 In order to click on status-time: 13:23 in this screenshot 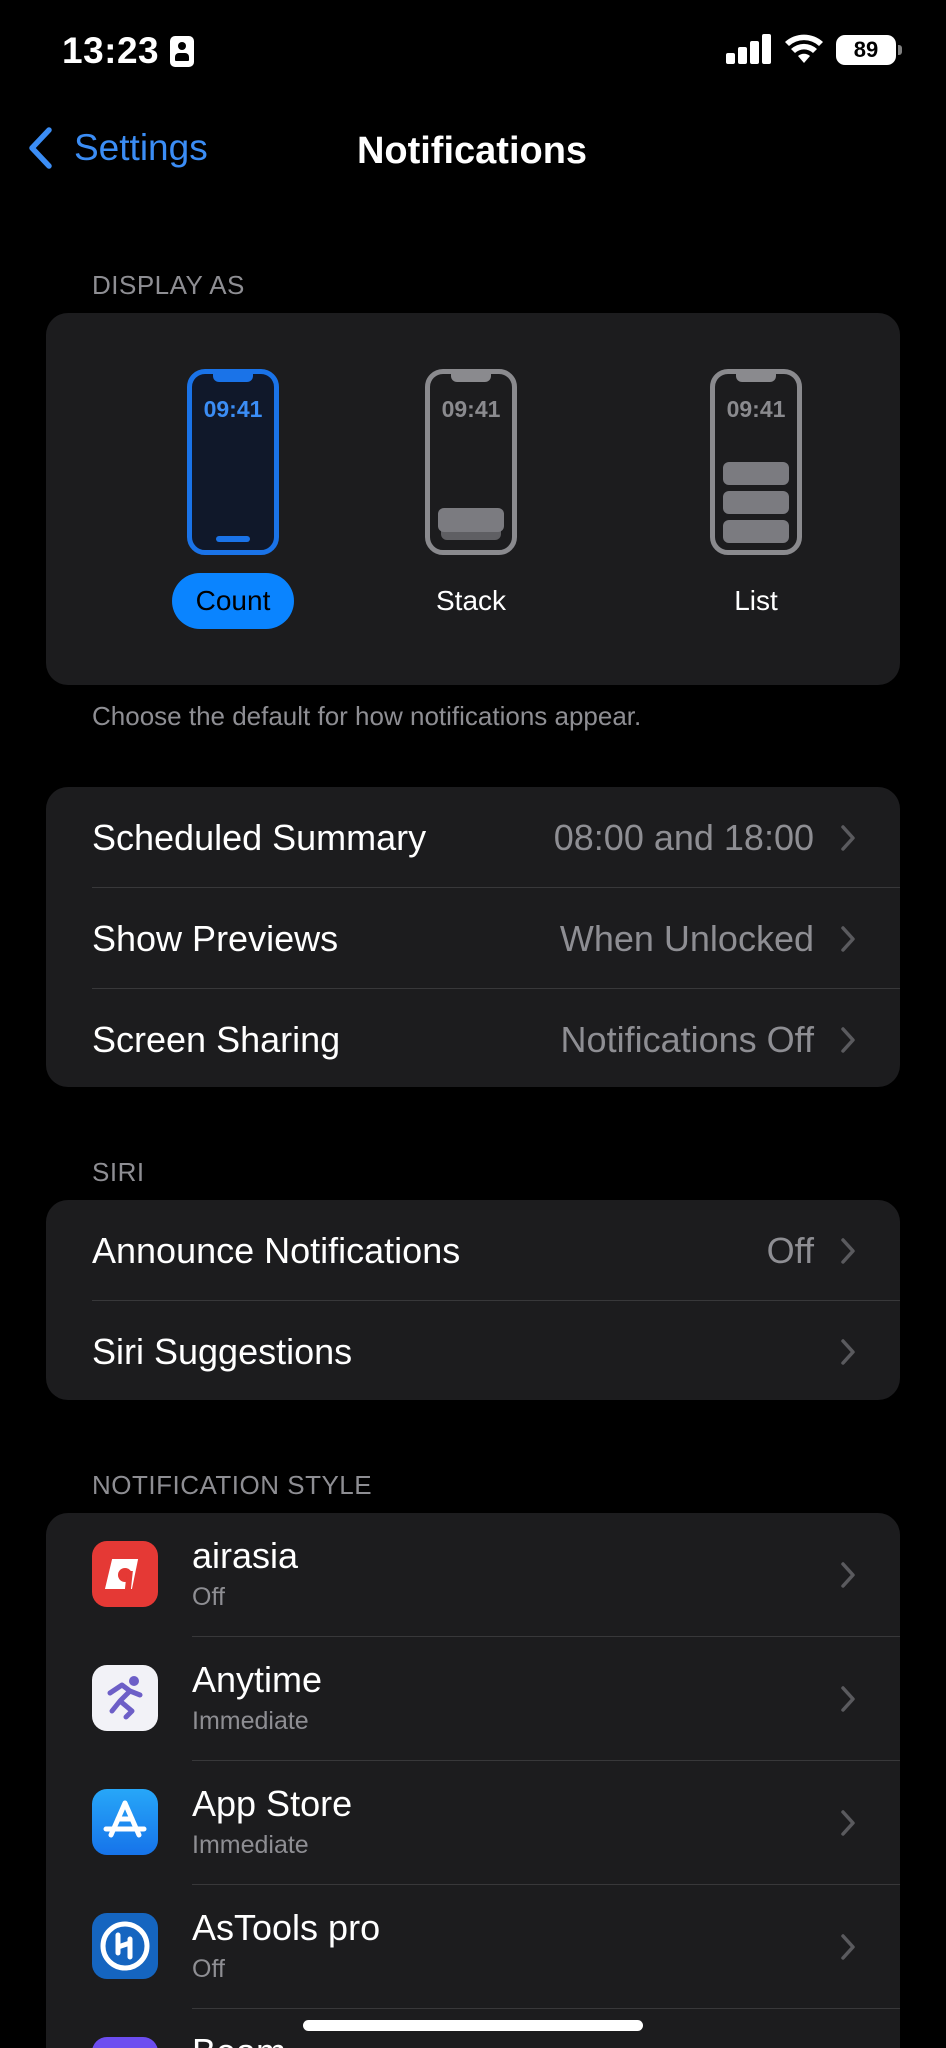, I will do `click(111, 50)`.